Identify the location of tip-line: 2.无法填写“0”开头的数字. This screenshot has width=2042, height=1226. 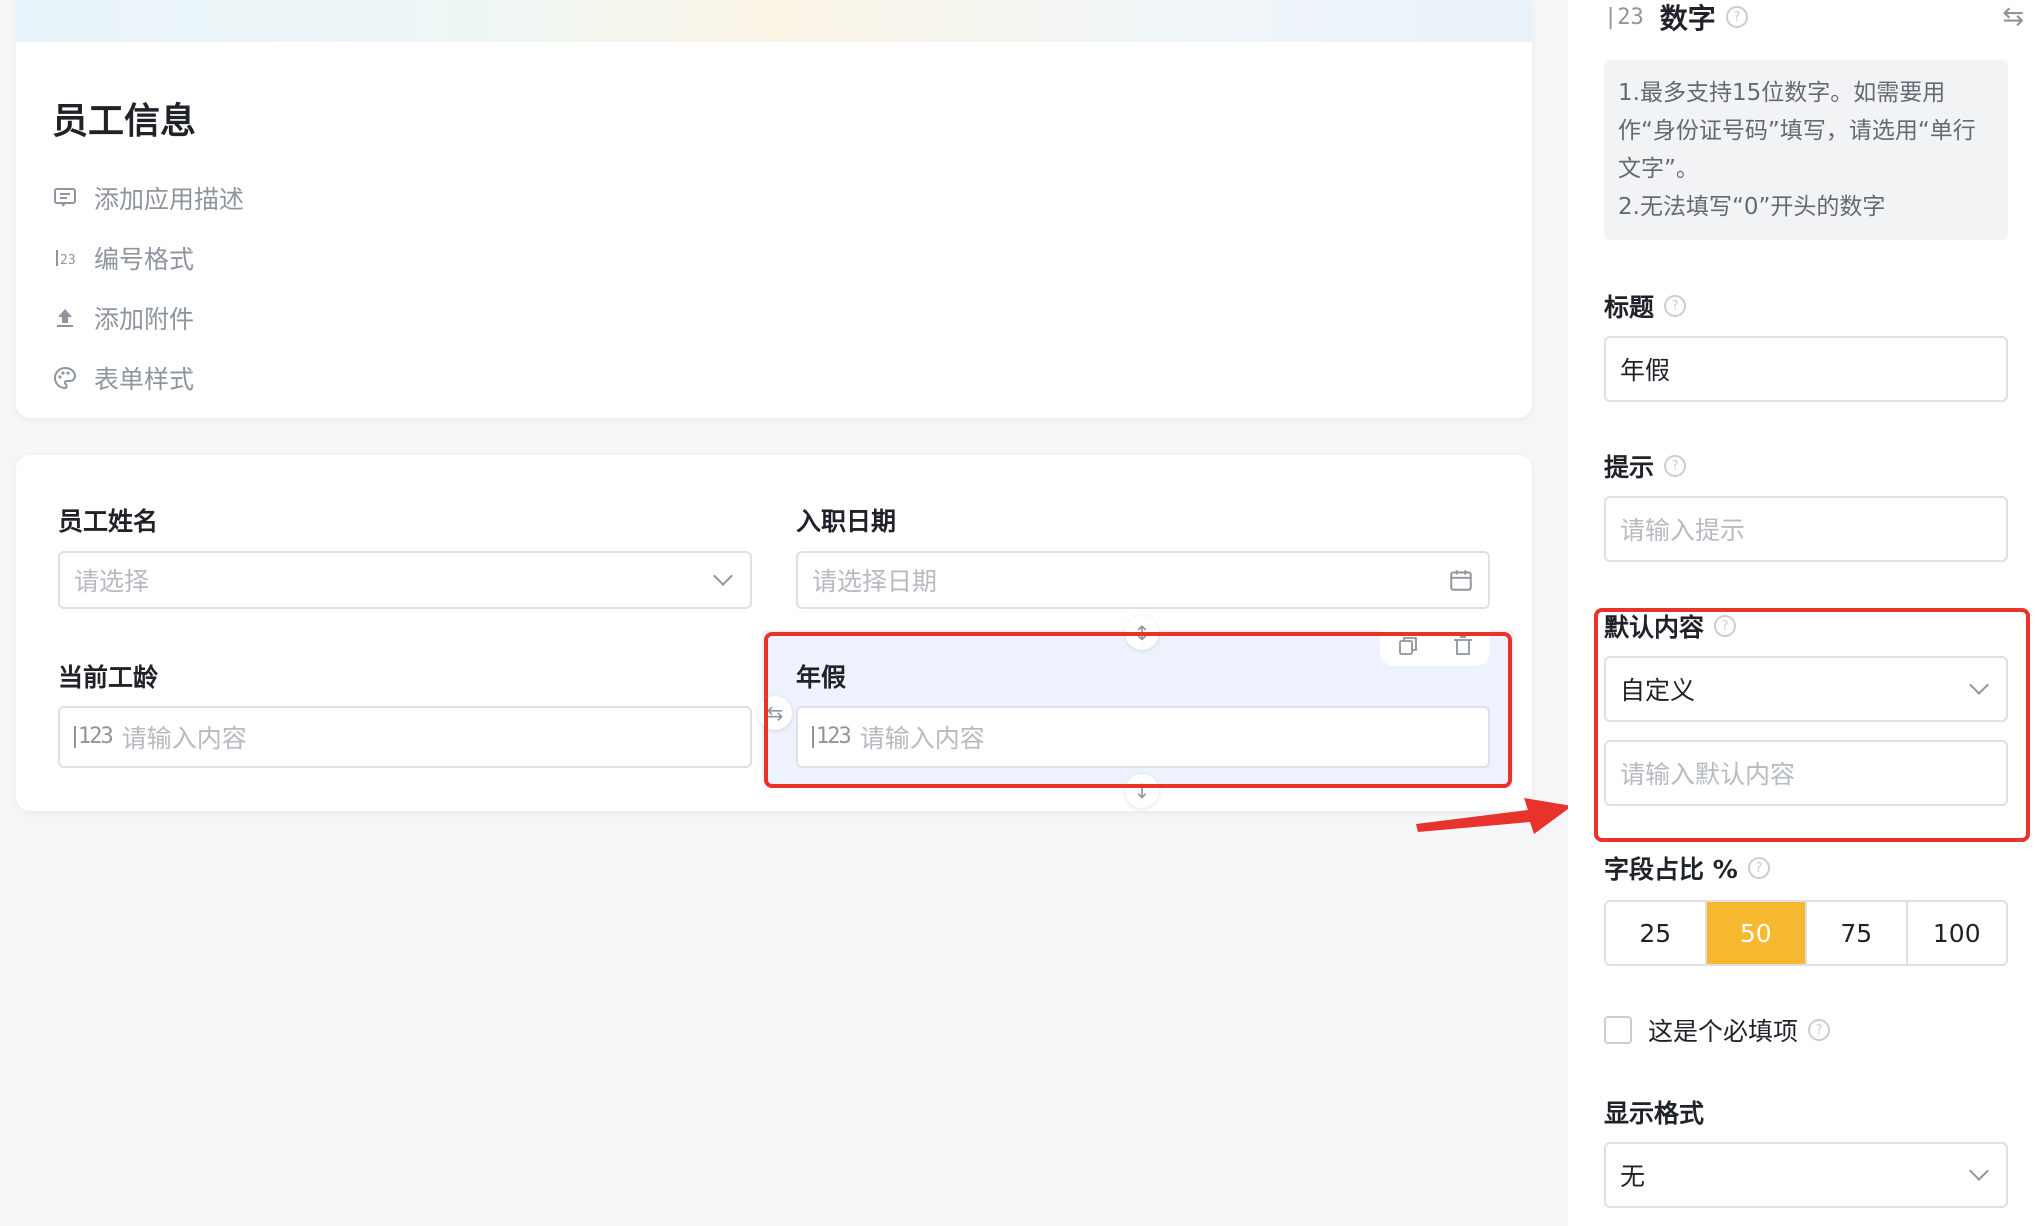
(1752, 207).